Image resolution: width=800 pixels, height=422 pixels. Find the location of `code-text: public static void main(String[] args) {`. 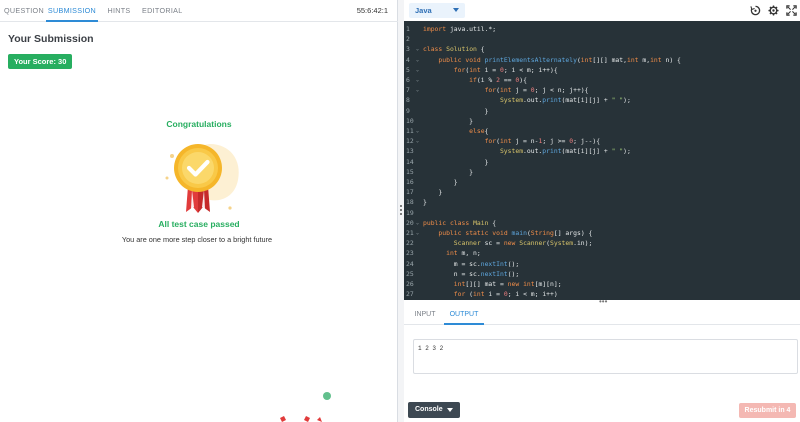

code-text: public static void main(String[] args) { is located at coordinates (515, 233).